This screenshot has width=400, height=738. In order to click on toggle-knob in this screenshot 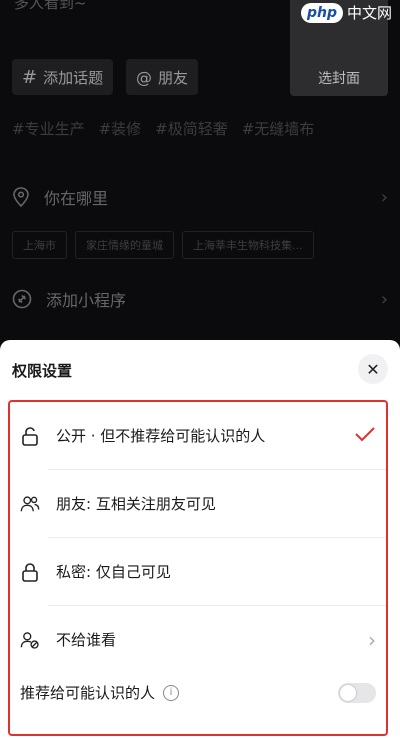, I will do `click(348, 692)`.